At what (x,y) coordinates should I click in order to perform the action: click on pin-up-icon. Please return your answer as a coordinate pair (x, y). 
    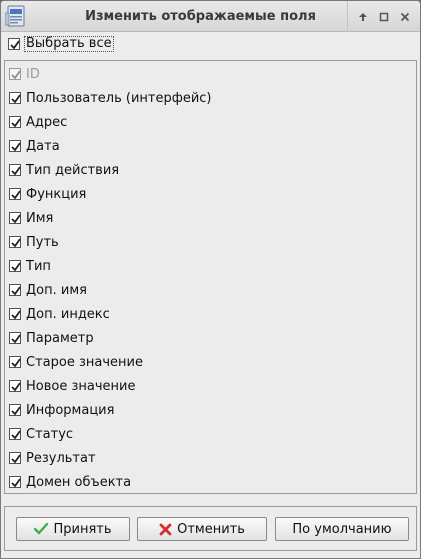
    Looking at the image, I should click on (363, 17).